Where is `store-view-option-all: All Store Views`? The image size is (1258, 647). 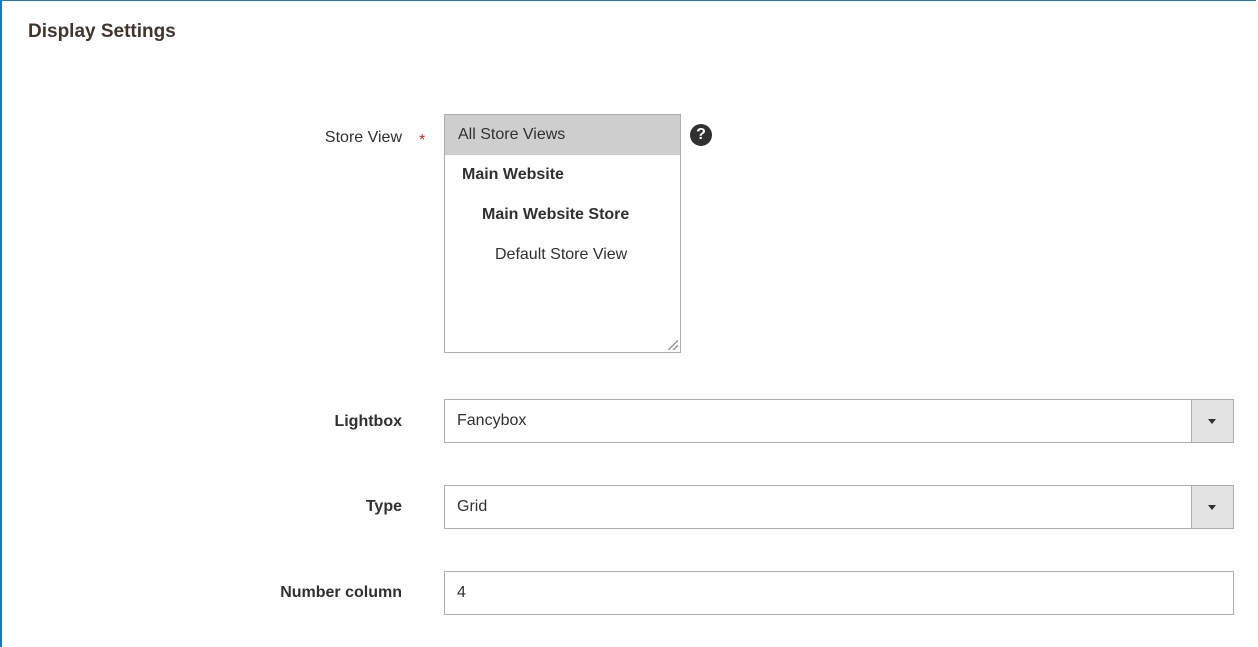
store-view-option-all: All Store Views is located at coordinates (562, 135).